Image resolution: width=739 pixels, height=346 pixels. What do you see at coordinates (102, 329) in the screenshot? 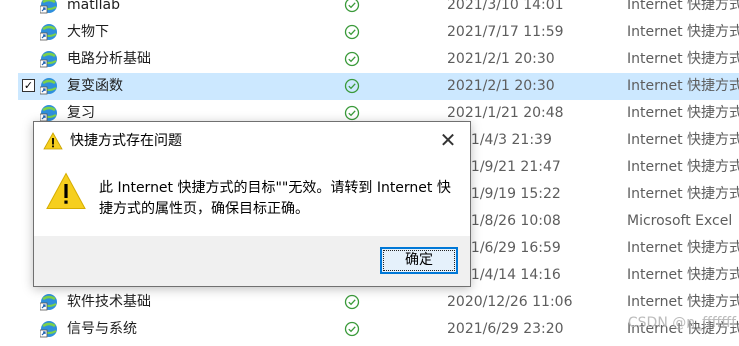
I see `file-name: 信号与系统` at bounding box center [102, 329].